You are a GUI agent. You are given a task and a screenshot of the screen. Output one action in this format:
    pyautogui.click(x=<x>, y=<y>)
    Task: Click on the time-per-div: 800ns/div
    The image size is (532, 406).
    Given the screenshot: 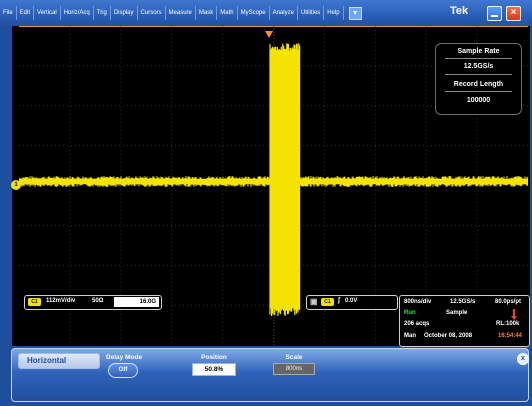 What is the action you would take?
    pyautogui.click(x=418, y=302)
    